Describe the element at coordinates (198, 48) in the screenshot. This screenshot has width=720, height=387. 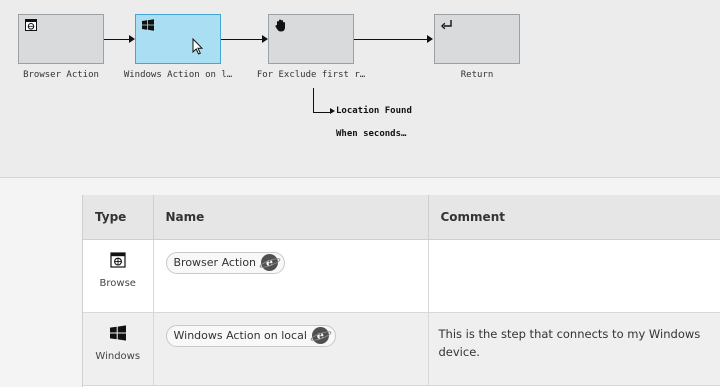
I see `mouse-cursor-icon` at that location.